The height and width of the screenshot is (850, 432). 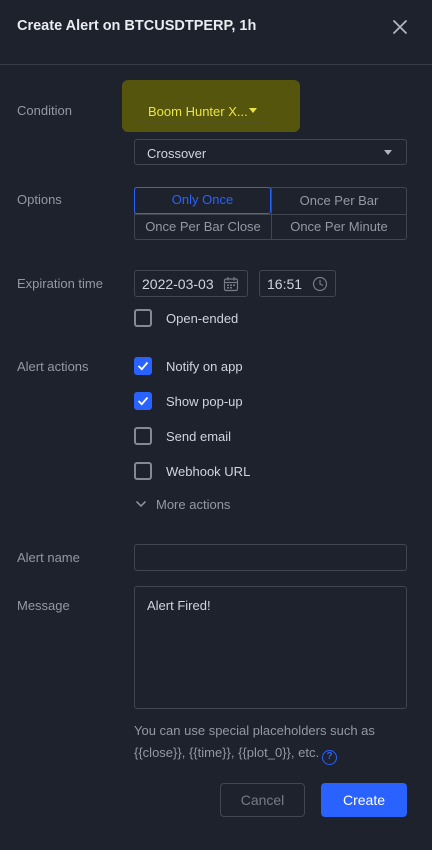 I want to click on divider, so click(x=270, y=214).